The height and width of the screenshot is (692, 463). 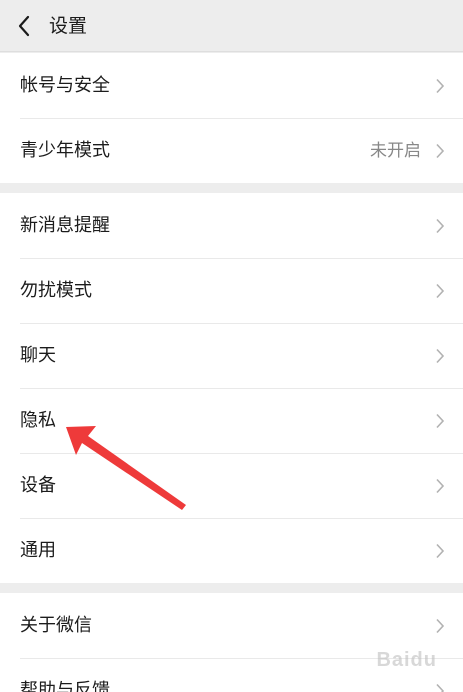 What do you see at coordinates (38, 485) in the screenshot?
I see `settings-item-label: 设备` at bounding box center [38, 485].